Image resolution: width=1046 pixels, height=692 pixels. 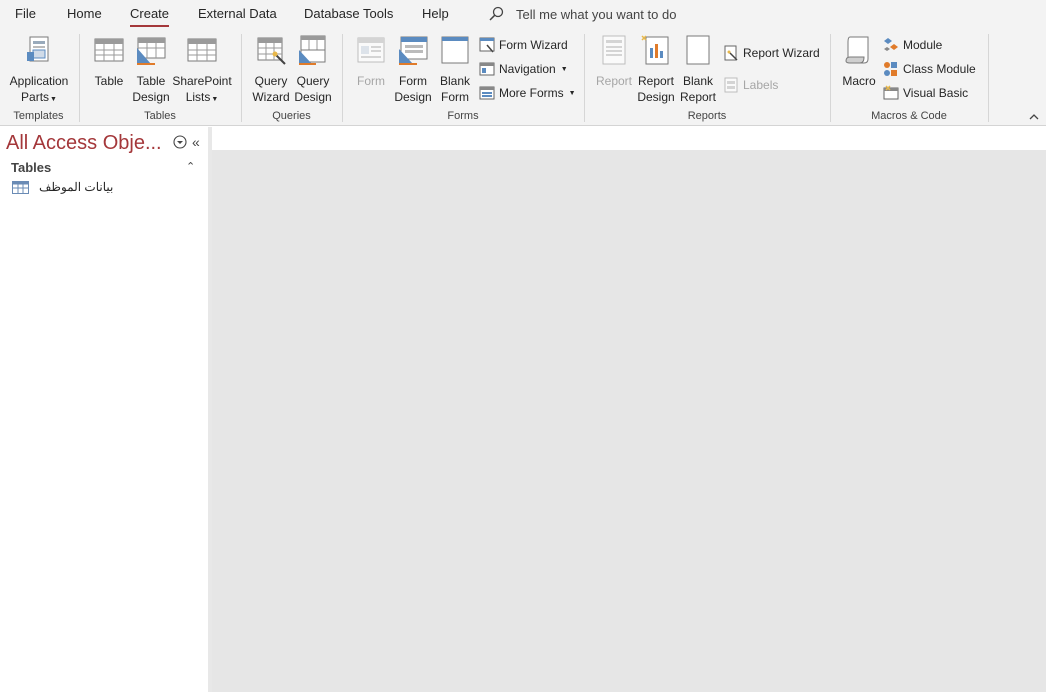 What do you see at coordinates (939, 69) in the screenshot?
I see `class-module-label: Class Module` at bounding box center [939, 69].